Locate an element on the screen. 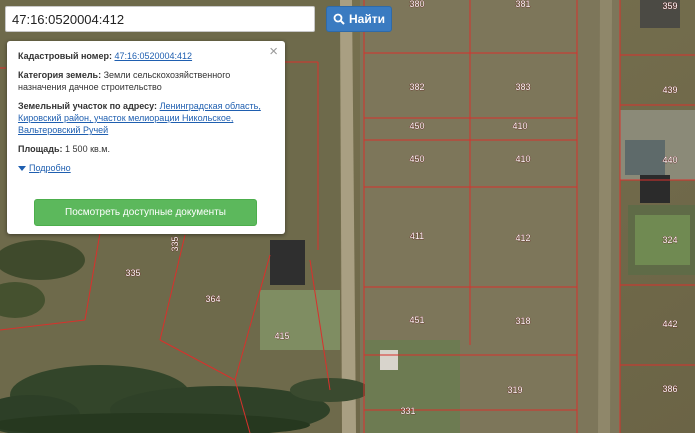 The width and height of the screenshot is (695, 433). plot-number: 412 is located at coordinates (522, 238).